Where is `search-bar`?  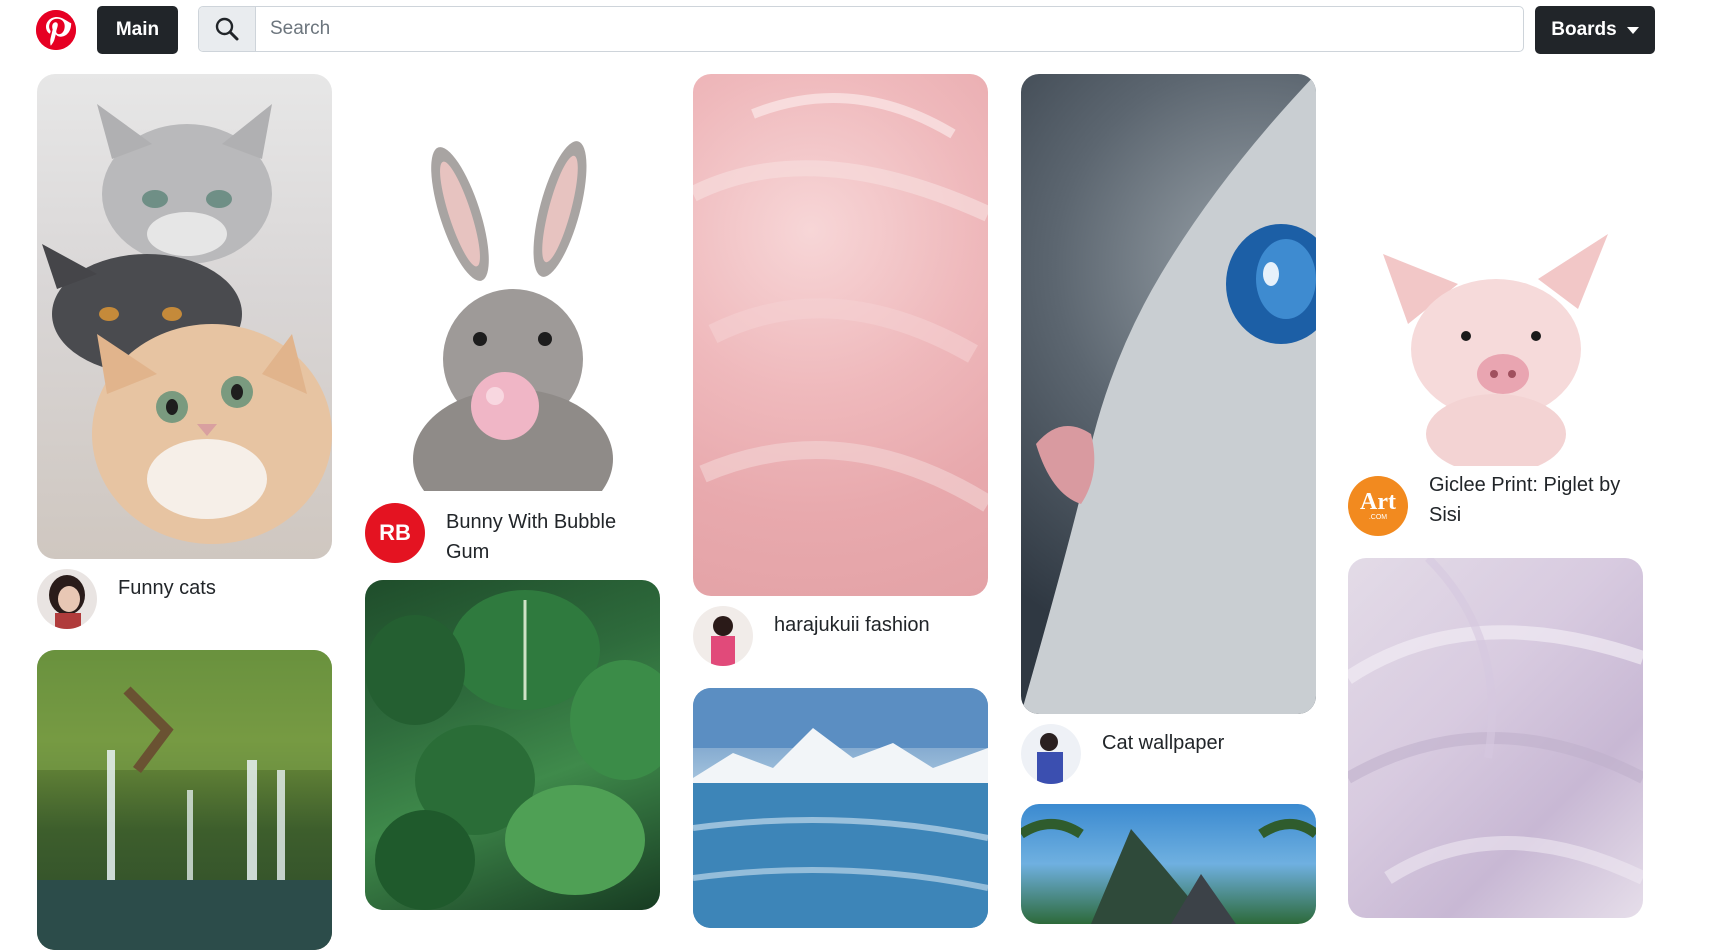 search-bar is located at coordinates (861, 29).